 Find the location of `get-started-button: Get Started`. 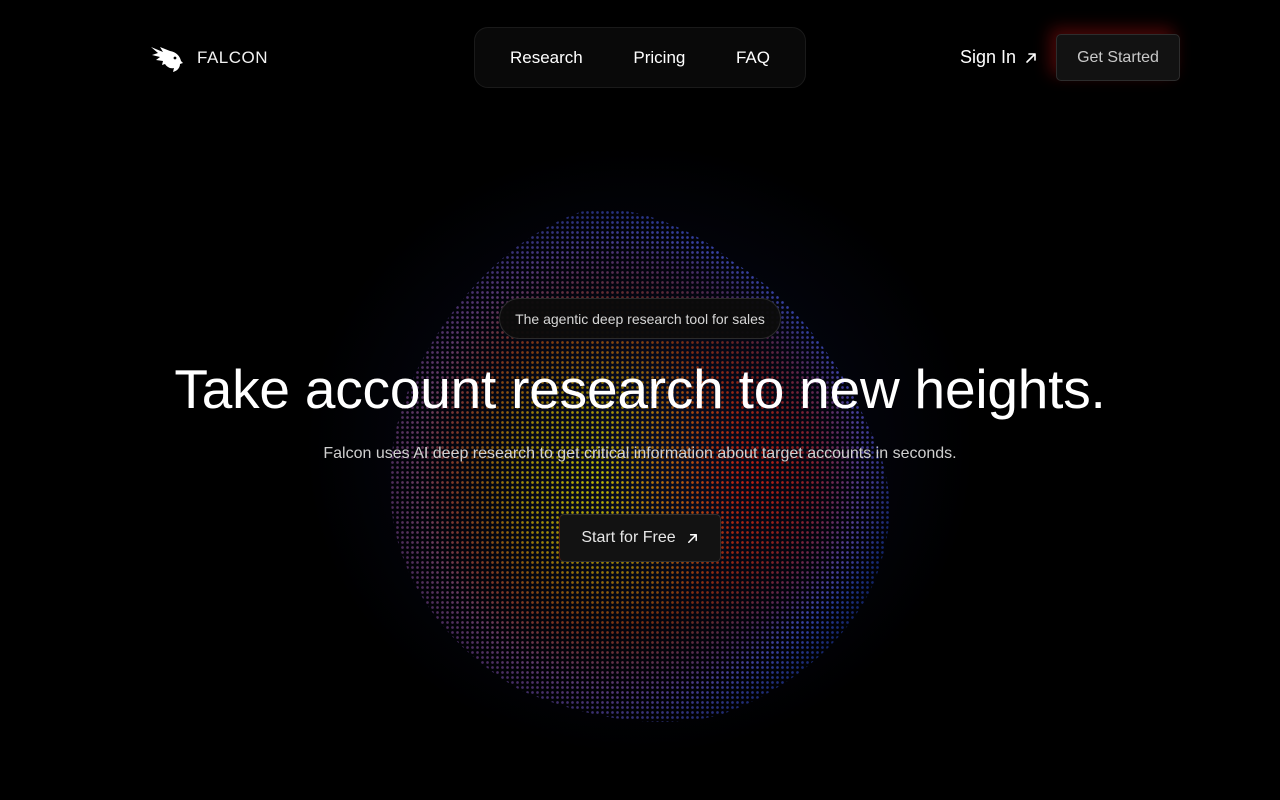

get-started-button: Get Started is located at coordinates (1118, 57).